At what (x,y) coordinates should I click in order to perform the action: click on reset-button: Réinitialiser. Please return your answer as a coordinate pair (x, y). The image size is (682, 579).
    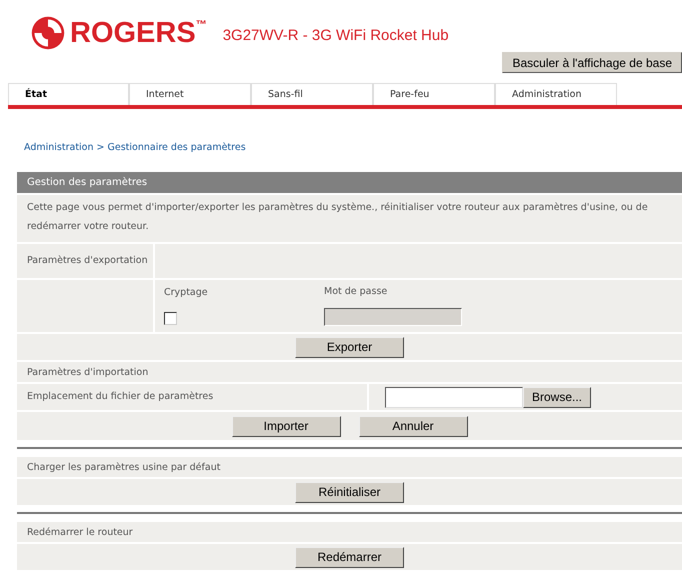
    Looking at the image, I should click on (349, 492).